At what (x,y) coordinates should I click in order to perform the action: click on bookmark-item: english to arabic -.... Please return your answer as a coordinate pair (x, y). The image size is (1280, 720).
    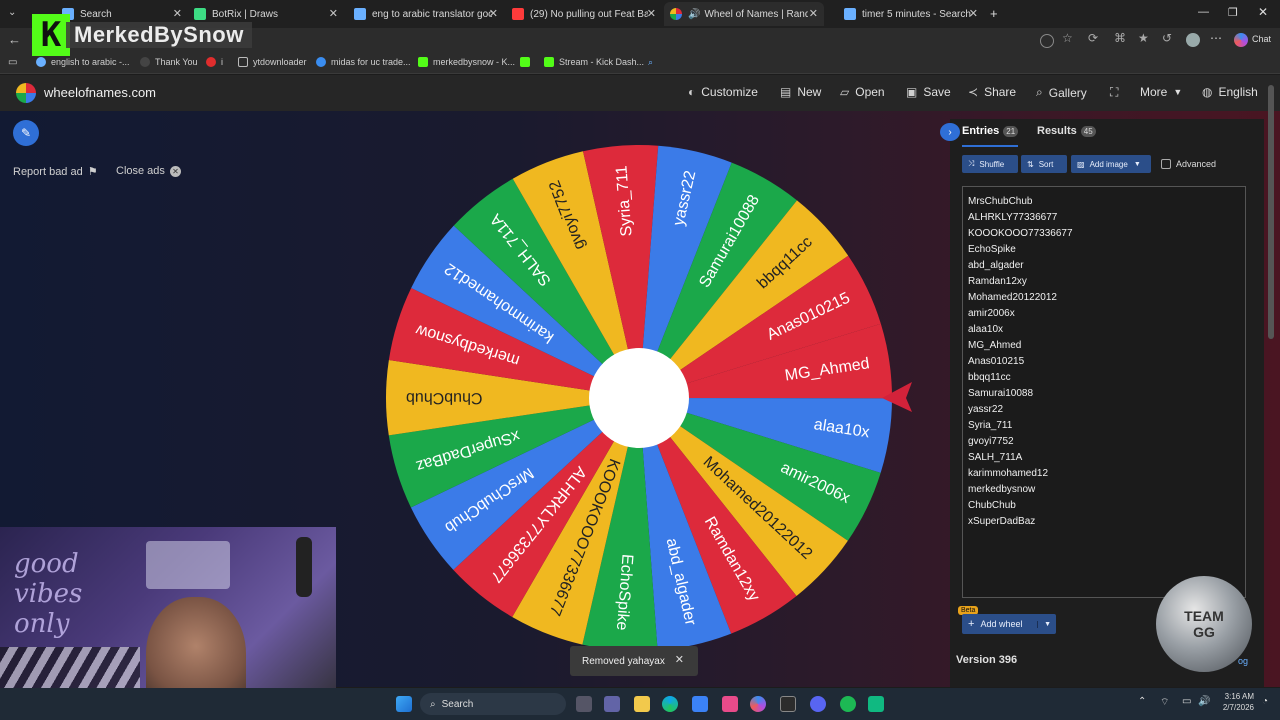
    Looking at the image, I should click on (83, 62).